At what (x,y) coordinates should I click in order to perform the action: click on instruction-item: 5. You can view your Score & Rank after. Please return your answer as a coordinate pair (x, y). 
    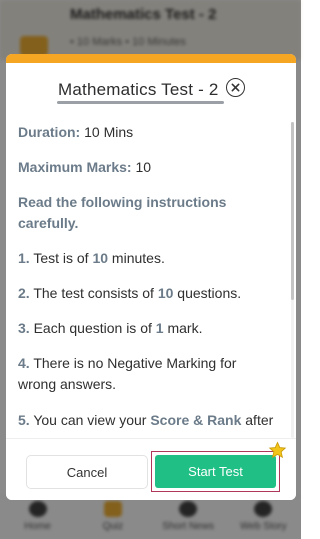
    Looking at the image, I should click on (153, 420).